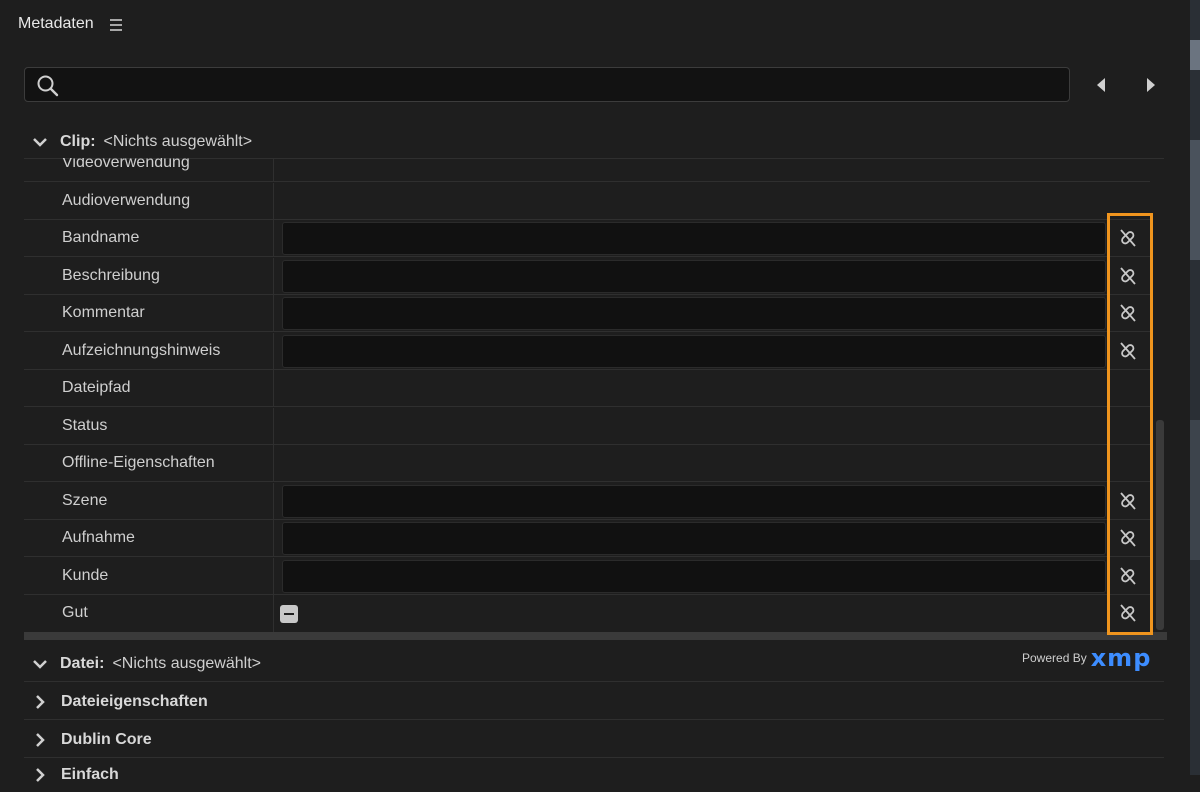 The width and height of the screenshot is (1200, 792). I want to click on file-section-value: <Nichts ausgewählt>, so click(186, 663).